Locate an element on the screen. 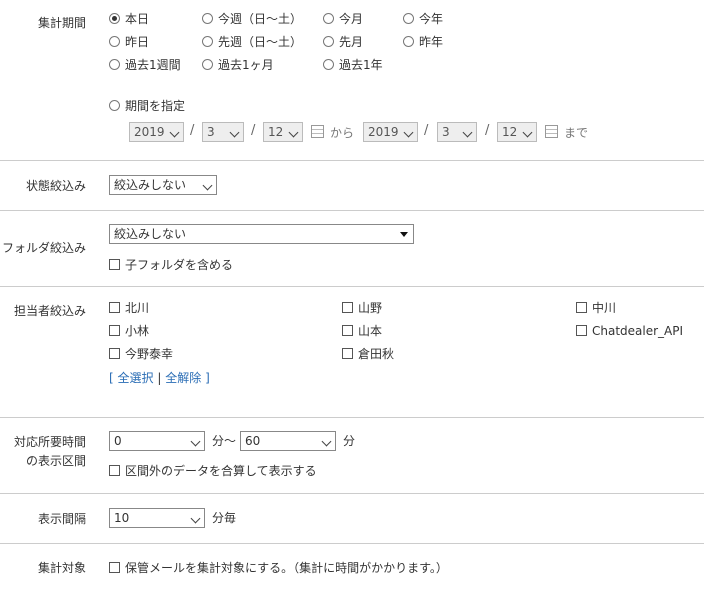 This screenshot has height=597, width=704. radio-this-year: 今年 is located at coordinates (423, 19).